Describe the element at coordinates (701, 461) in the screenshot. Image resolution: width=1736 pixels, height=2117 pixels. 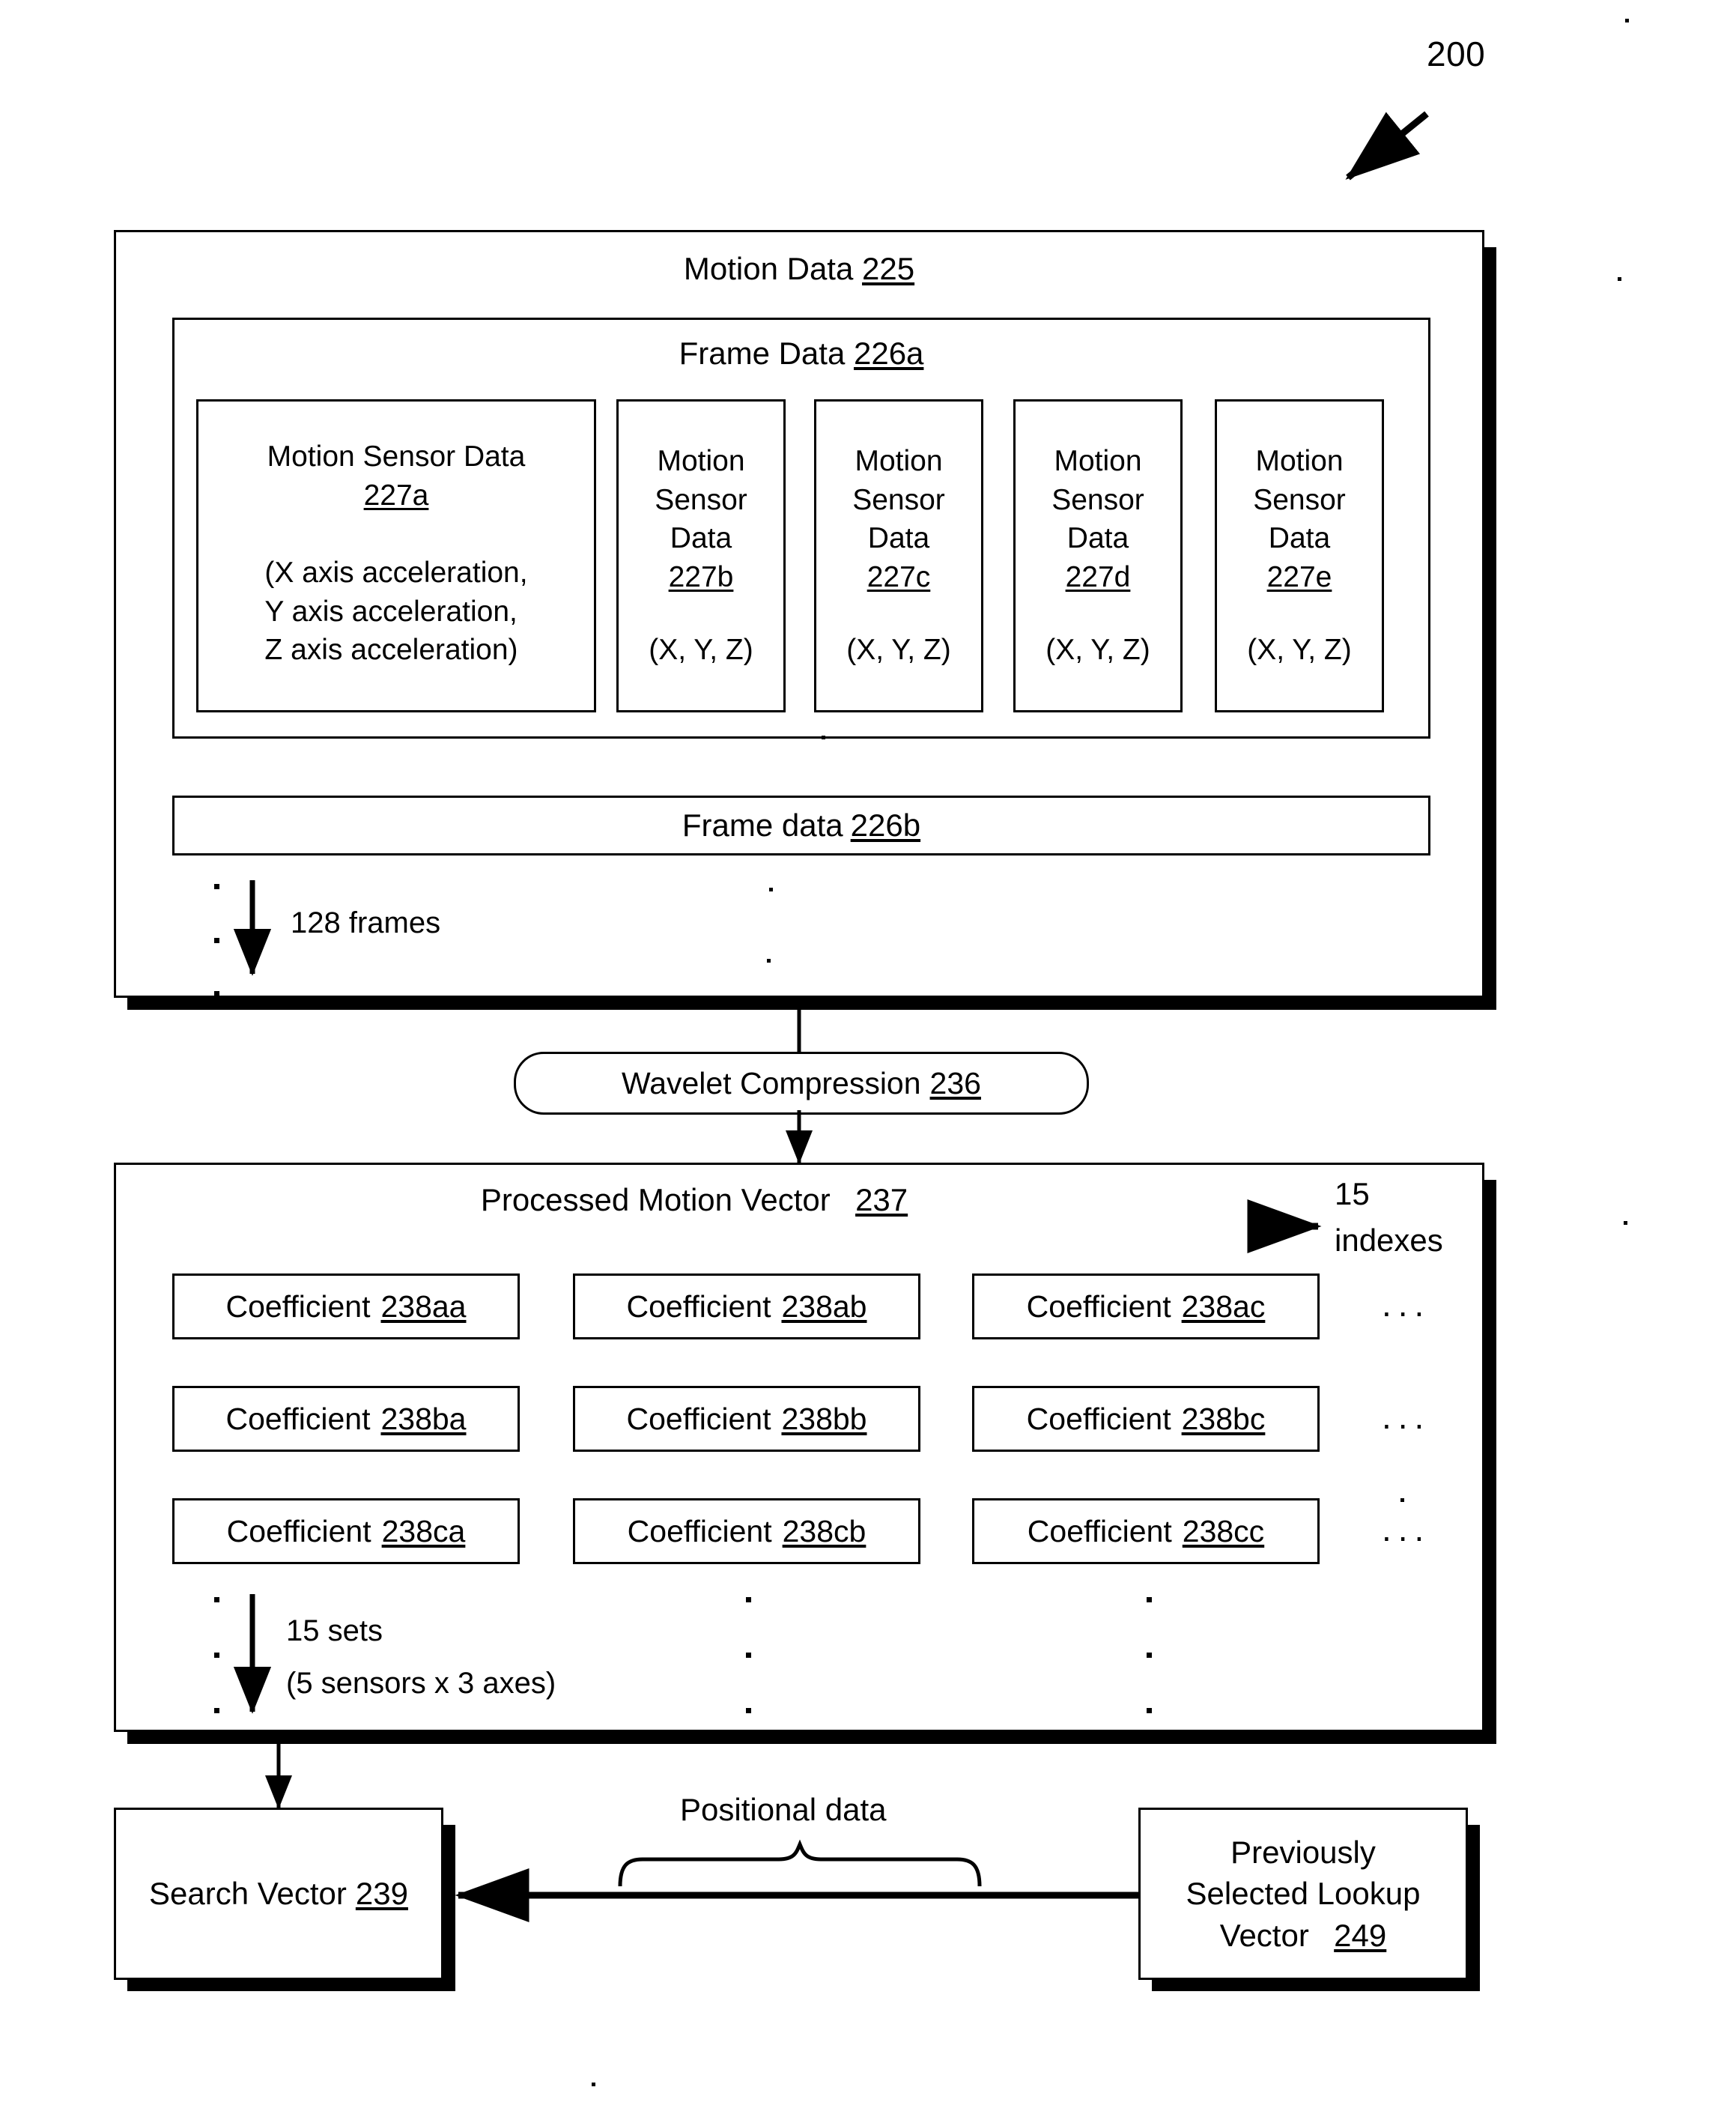
I see `sensor-227b-name-1: Motion` at that location.